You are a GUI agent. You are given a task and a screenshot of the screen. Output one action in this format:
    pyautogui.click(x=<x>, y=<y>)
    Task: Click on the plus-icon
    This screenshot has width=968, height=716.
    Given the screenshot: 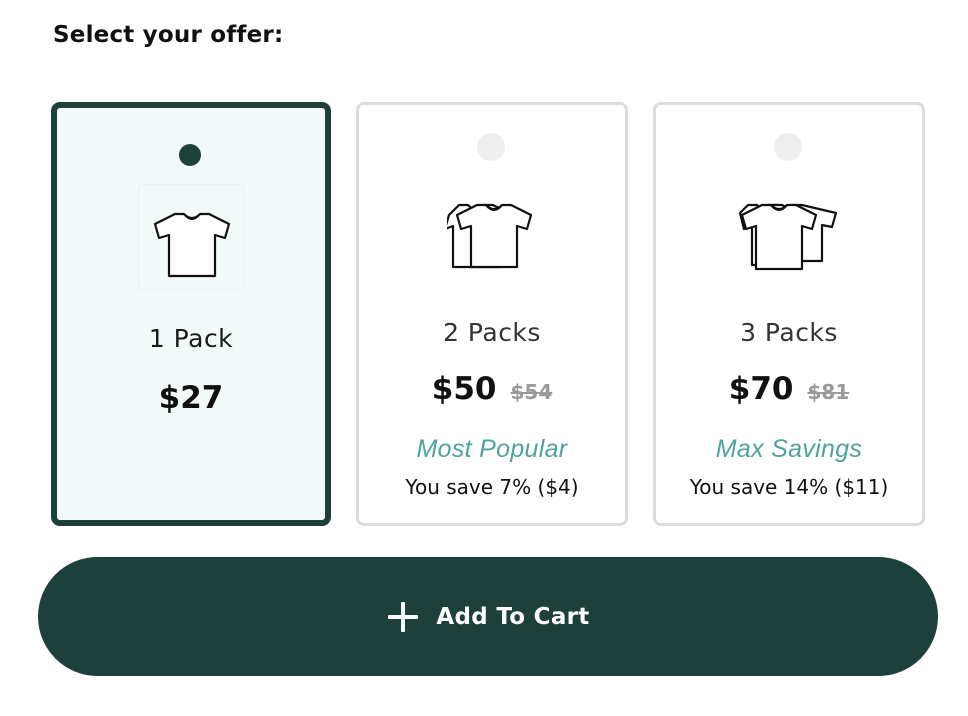 What is the action you would take?
    pyautogui.click(x=403, y=617)
    